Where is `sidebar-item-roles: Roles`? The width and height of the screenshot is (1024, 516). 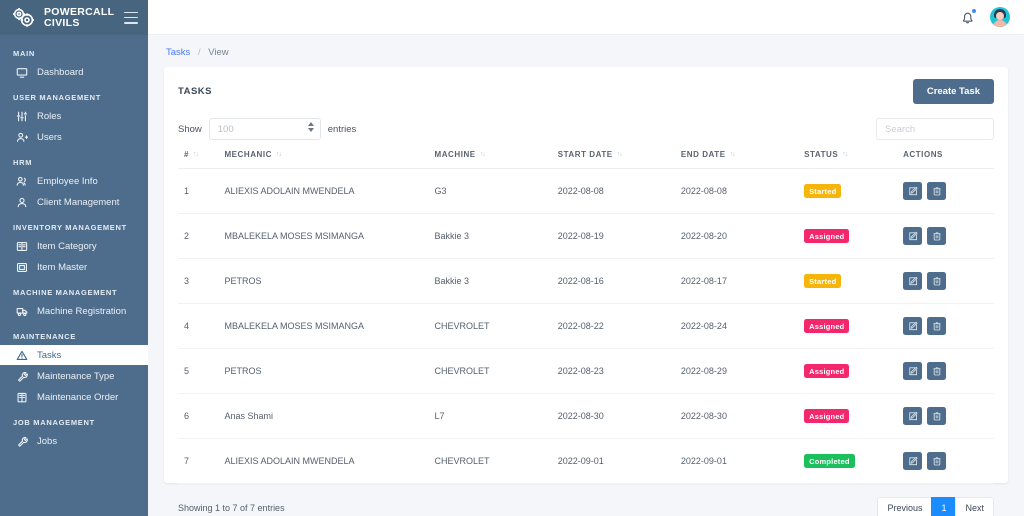
sidebar-item-roles: Roles is located at coordinates (74, 116).